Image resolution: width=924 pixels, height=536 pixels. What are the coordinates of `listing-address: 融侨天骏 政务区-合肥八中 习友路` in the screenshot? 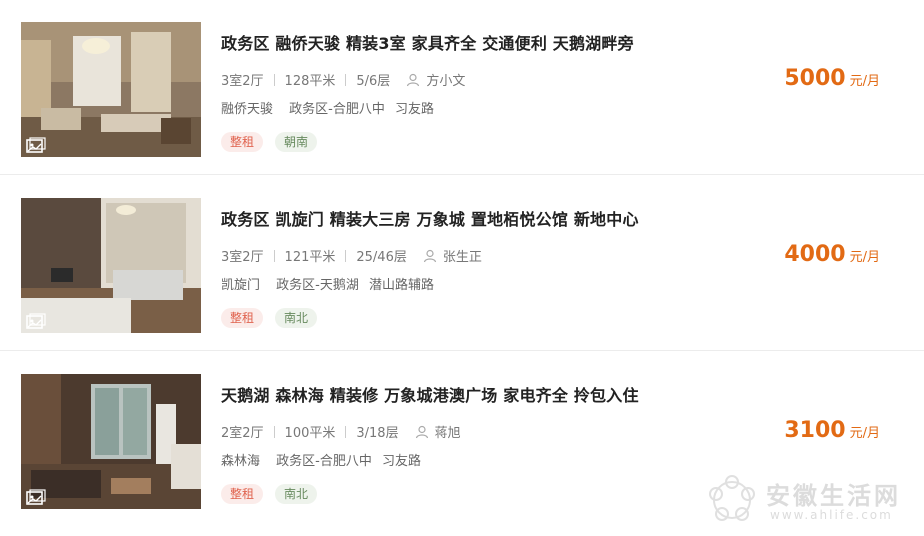 It's located at (327, 107).